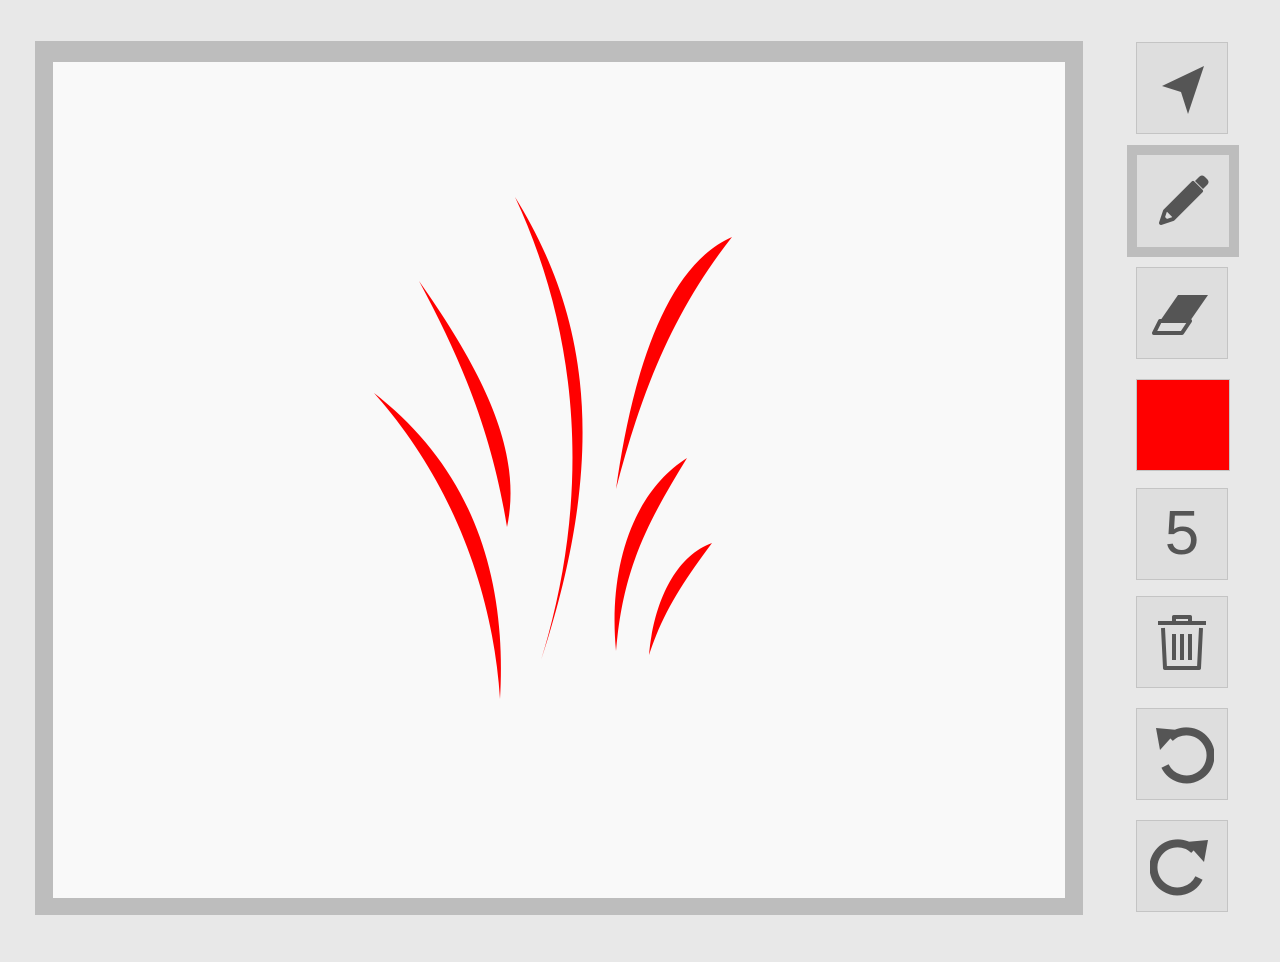 This screenshot has height=962, width=1280. I want to click on brush-size-button: 5, so click(1182, 534).